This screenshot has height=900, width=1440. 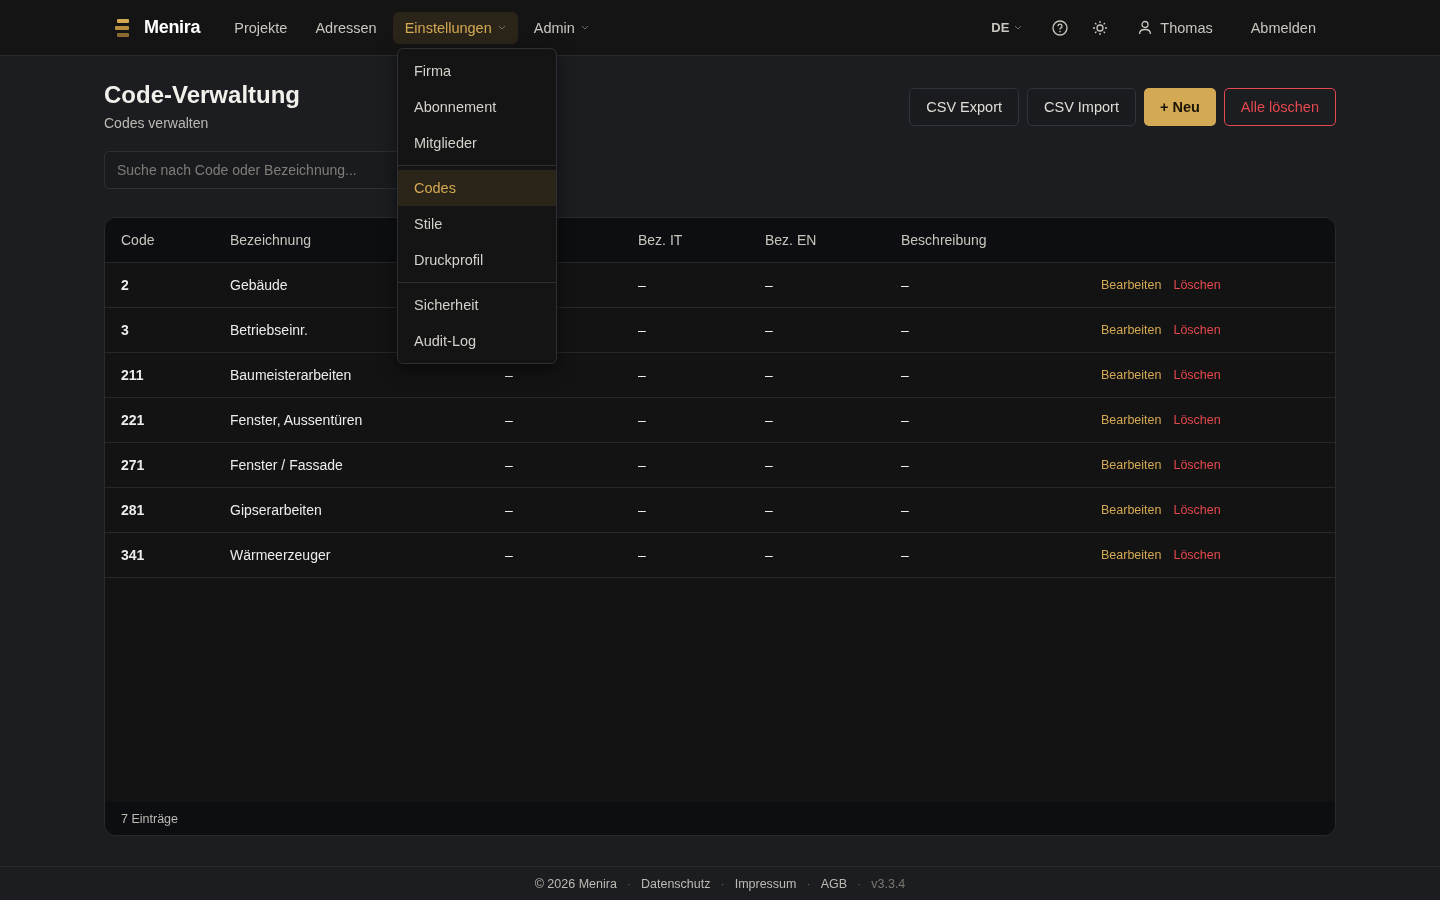 What do you see at coordinates (575, 883) in the screenshot?
I see `footer-text: © 2026 Menira` at bounding box center [575, 883].